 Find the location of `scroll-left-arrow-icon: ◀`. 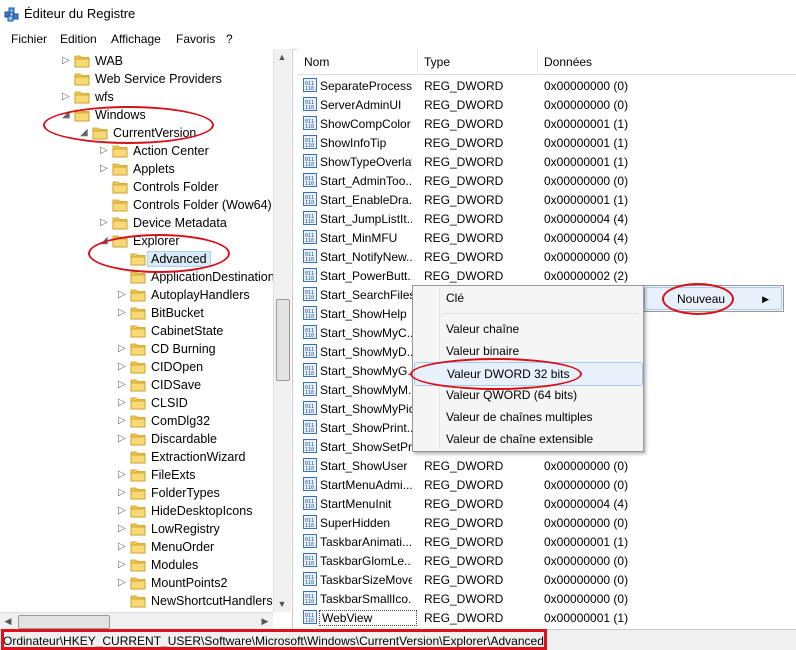

scroll-left-arrow-icon: ◀ is located at coordinates (8, 621).